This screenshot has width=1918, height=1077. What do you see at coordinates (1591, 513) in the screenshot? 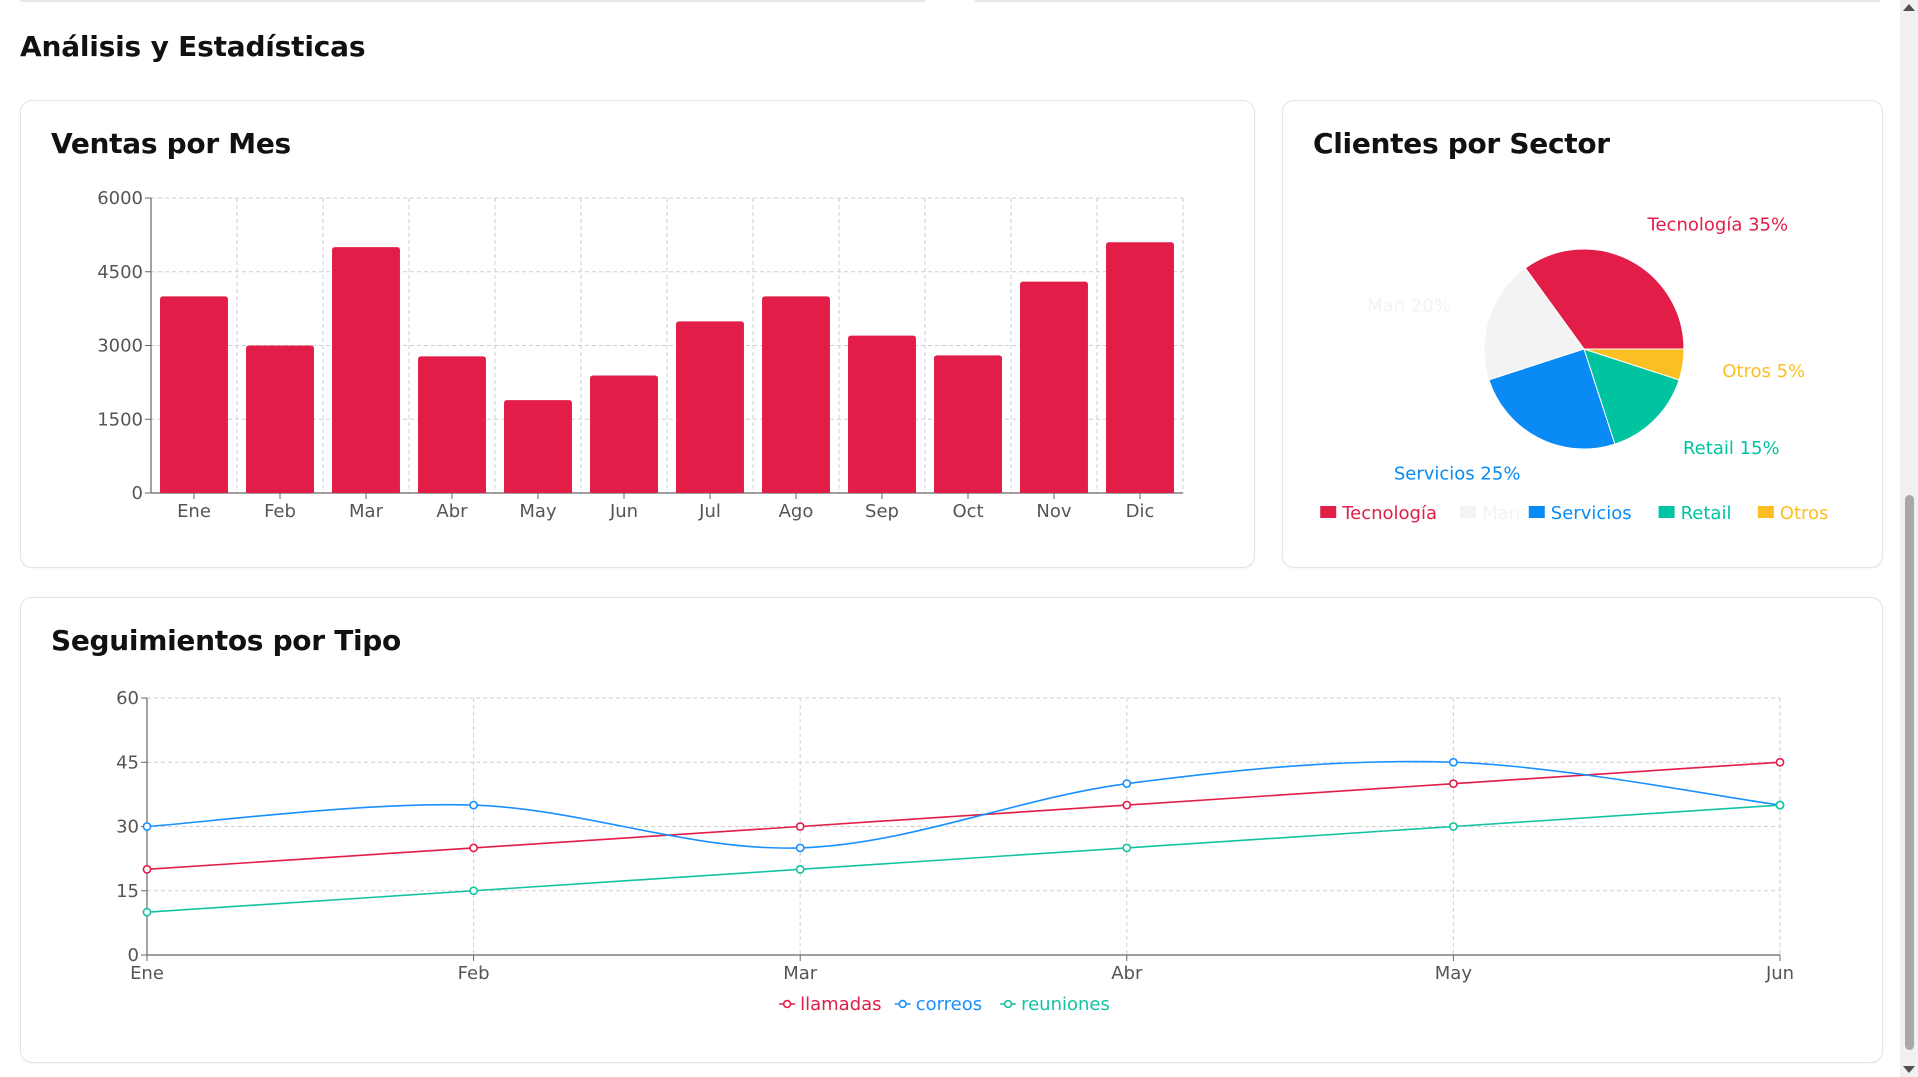
I see `legend-label-servicios: Servicios` at bounding box center [1591, 513].